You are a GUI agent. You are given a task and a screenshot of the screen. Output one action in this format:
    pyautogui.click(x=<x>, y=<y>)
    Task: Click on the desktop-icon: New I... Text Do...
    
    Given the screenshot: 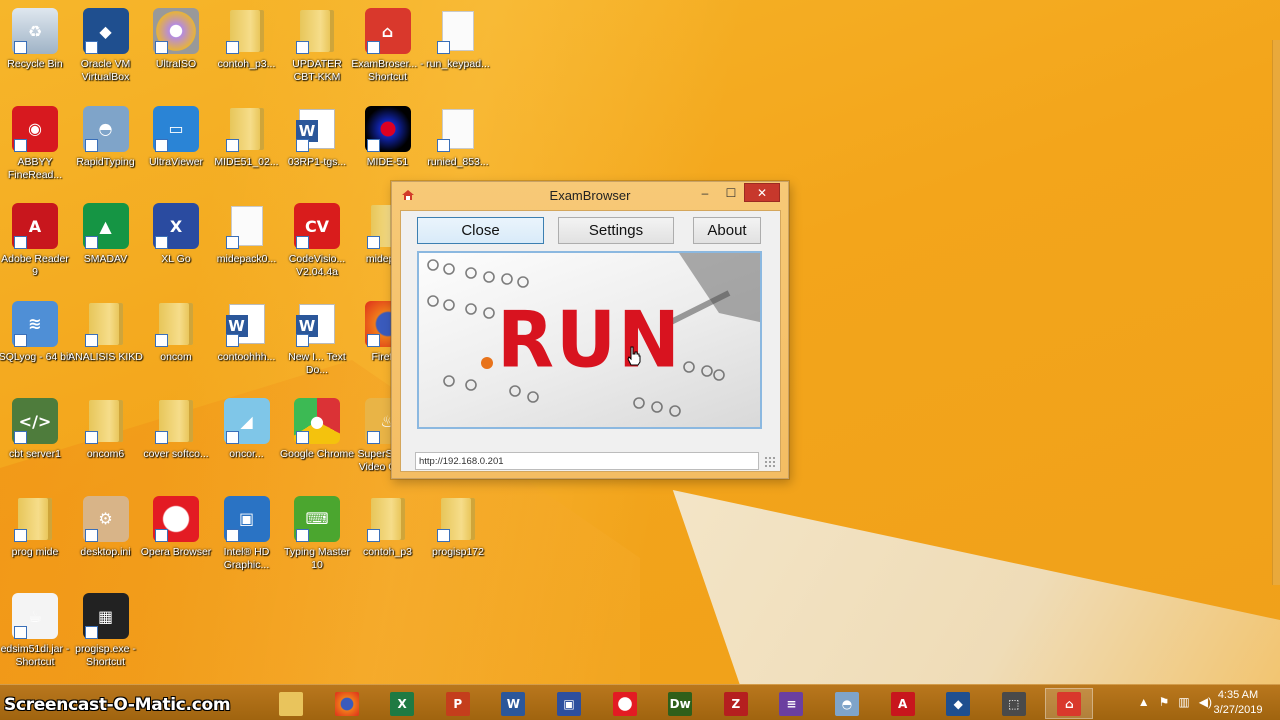 What is the action you would take?
    pyautogui.click(x=317, y=343)
    